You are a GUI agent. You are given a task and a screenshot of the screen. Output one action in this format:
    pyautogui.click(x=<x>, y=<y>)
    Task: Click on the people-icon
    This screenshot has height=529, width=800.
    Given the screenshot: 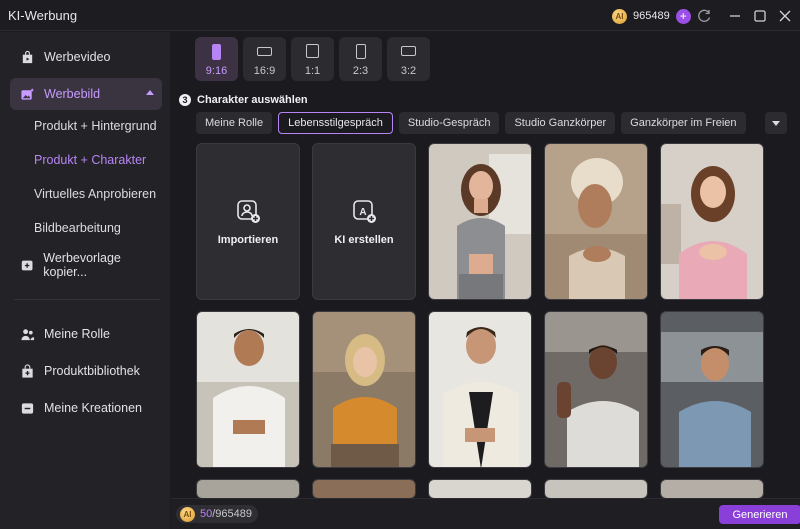 What is the action you would take?
    pyautogui.click(x=28, y=334)
    